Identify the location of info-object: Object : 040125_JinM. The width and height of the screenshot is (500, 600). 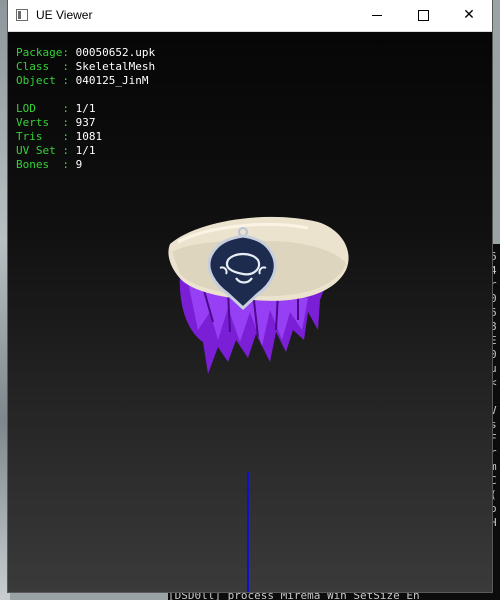
(82, 80).